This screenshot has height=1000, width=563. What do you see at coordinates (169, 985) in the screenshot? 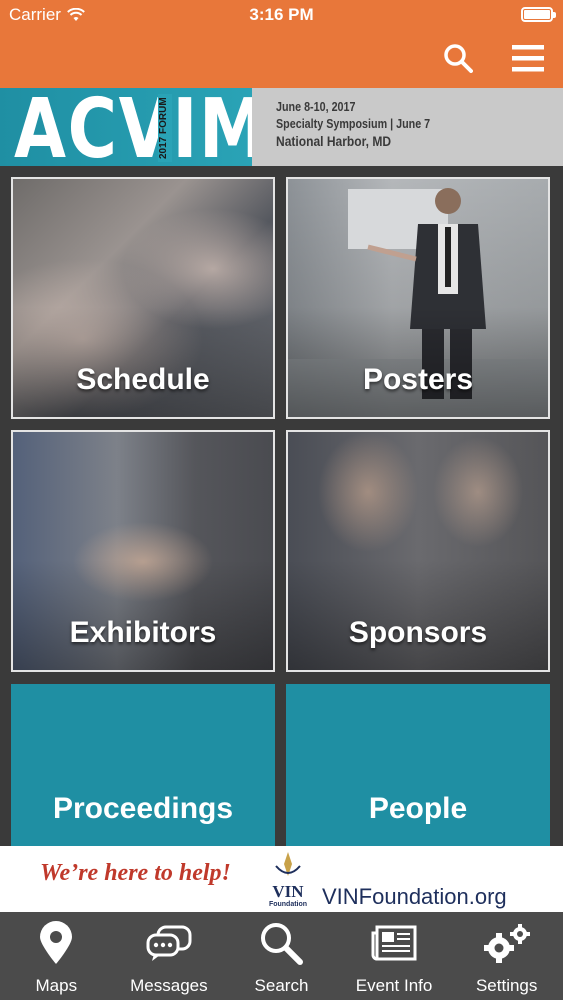
I see `tab-label: Messages` at bounding box center [169, 985].